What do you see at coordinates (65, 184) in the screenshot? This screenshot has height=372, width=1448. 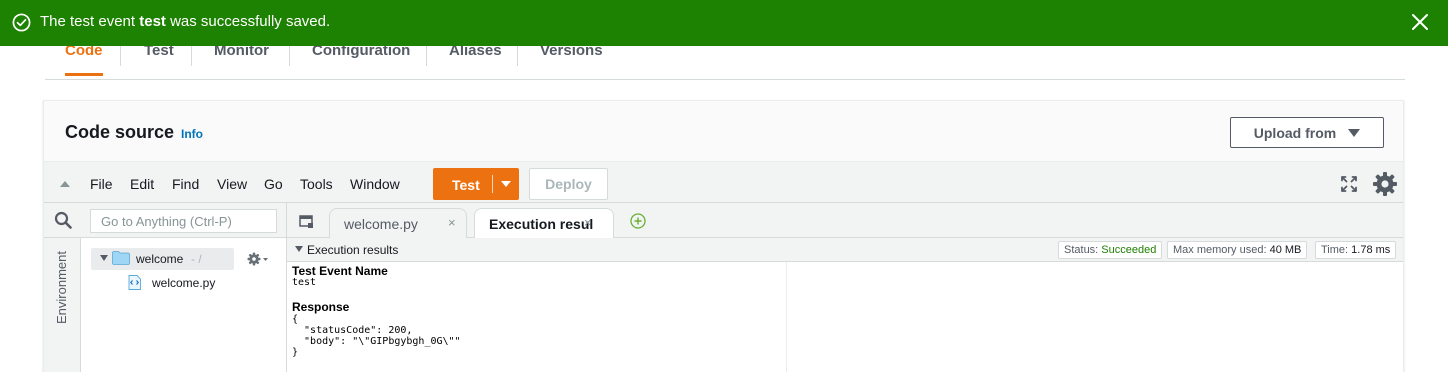 I see `collapse-up-icon` at bounding box center [65, 184].